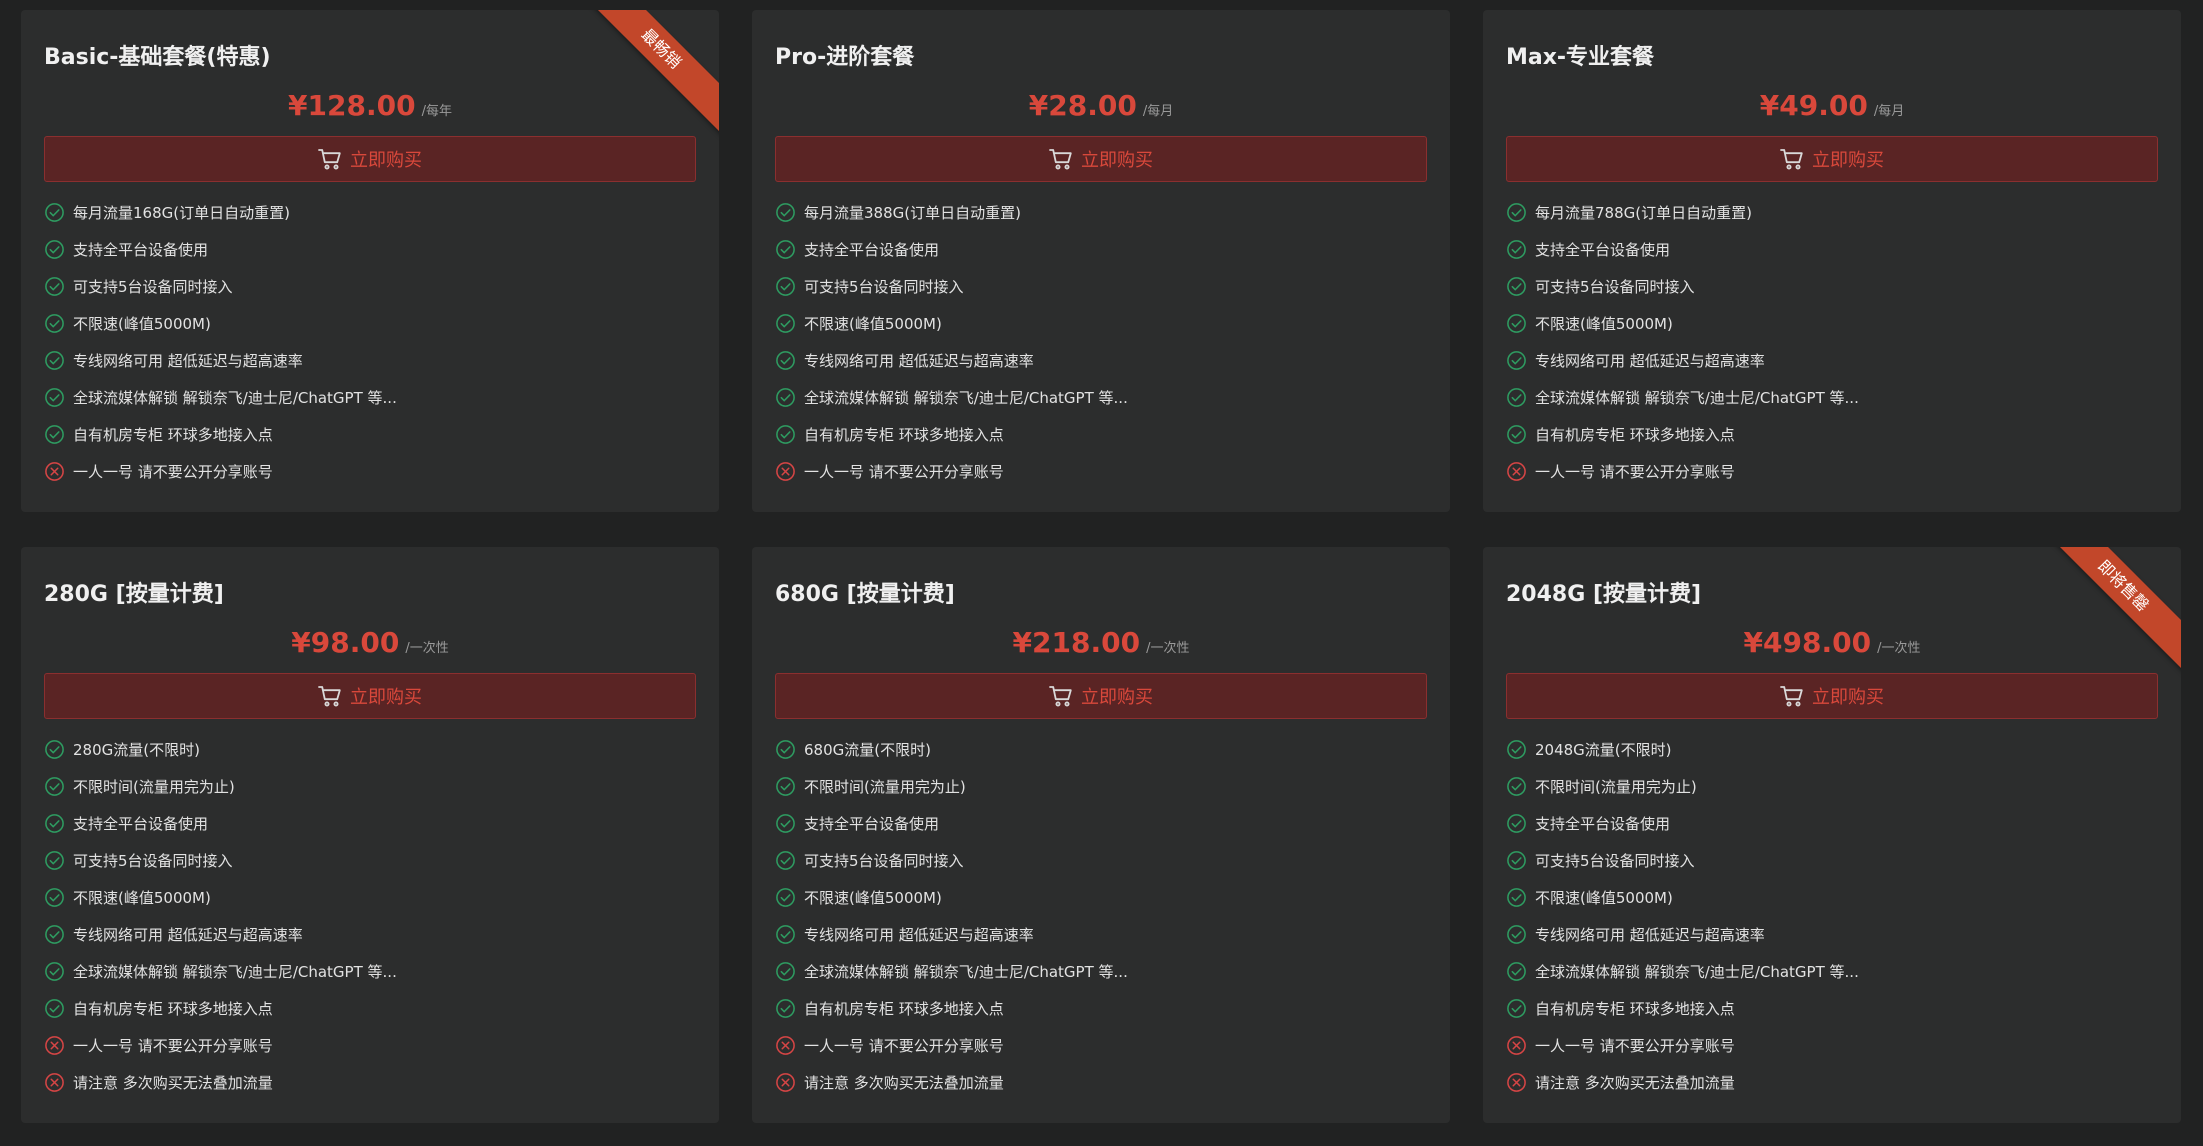 This screenshot has width=2203, height=1146. Describe the element at coordinates (1603, 750) in the screenshot. I see `feature-text: 2048G流量(不限时)` at that location.